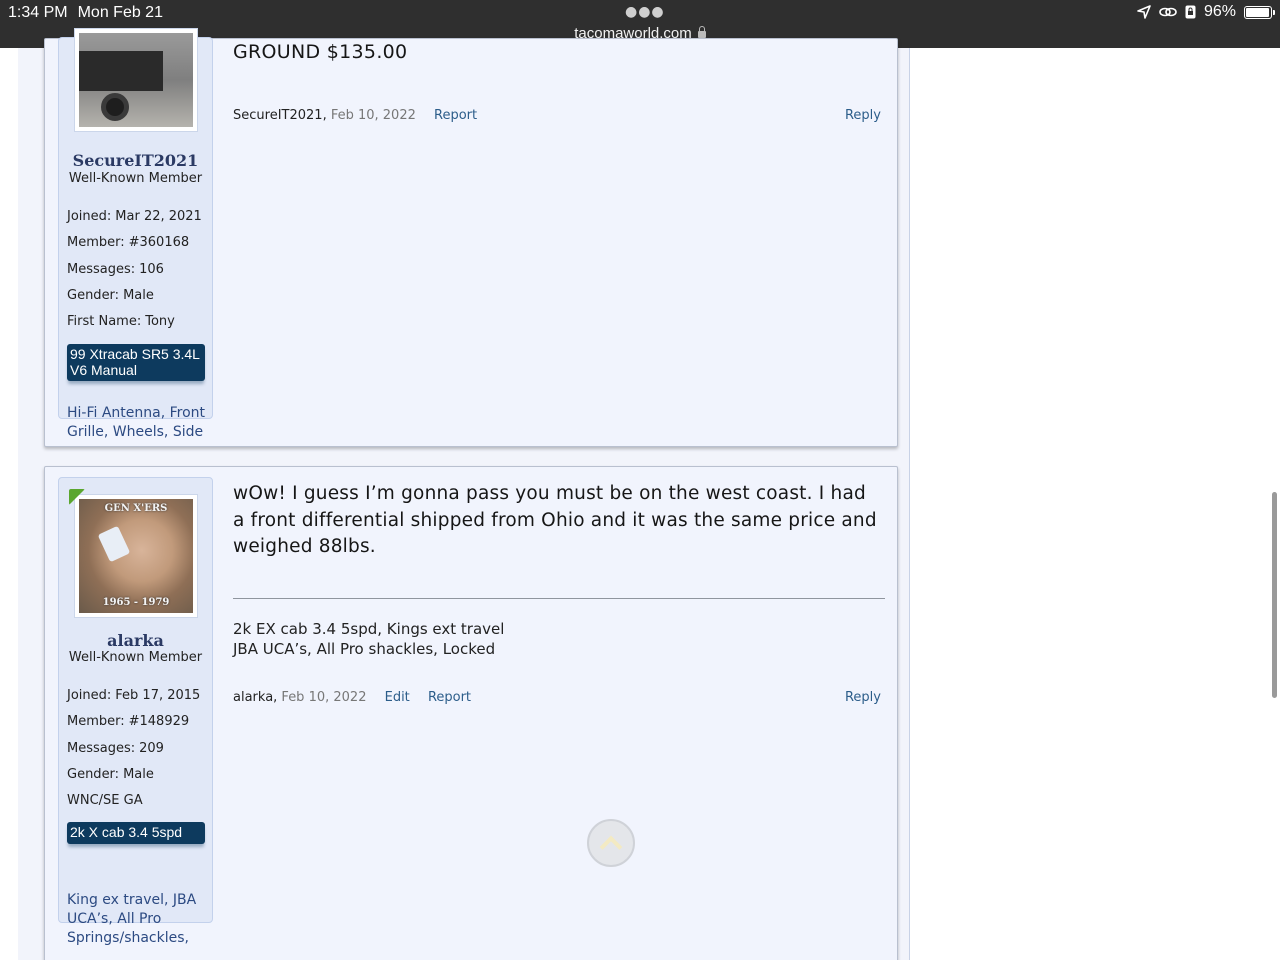 The height and width of the screenshot is (960, 1280). Describe the element at coordinates (364, 649) in the screenshot. I see `signature-line: JBA UCA’s, All Pro shackles, Locked` at that location.